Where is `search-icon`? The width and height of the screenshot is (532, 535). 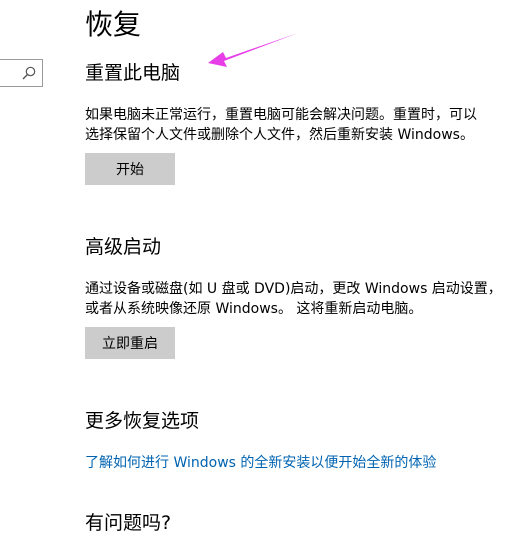
search-icon is located at coordinates (29, 73).